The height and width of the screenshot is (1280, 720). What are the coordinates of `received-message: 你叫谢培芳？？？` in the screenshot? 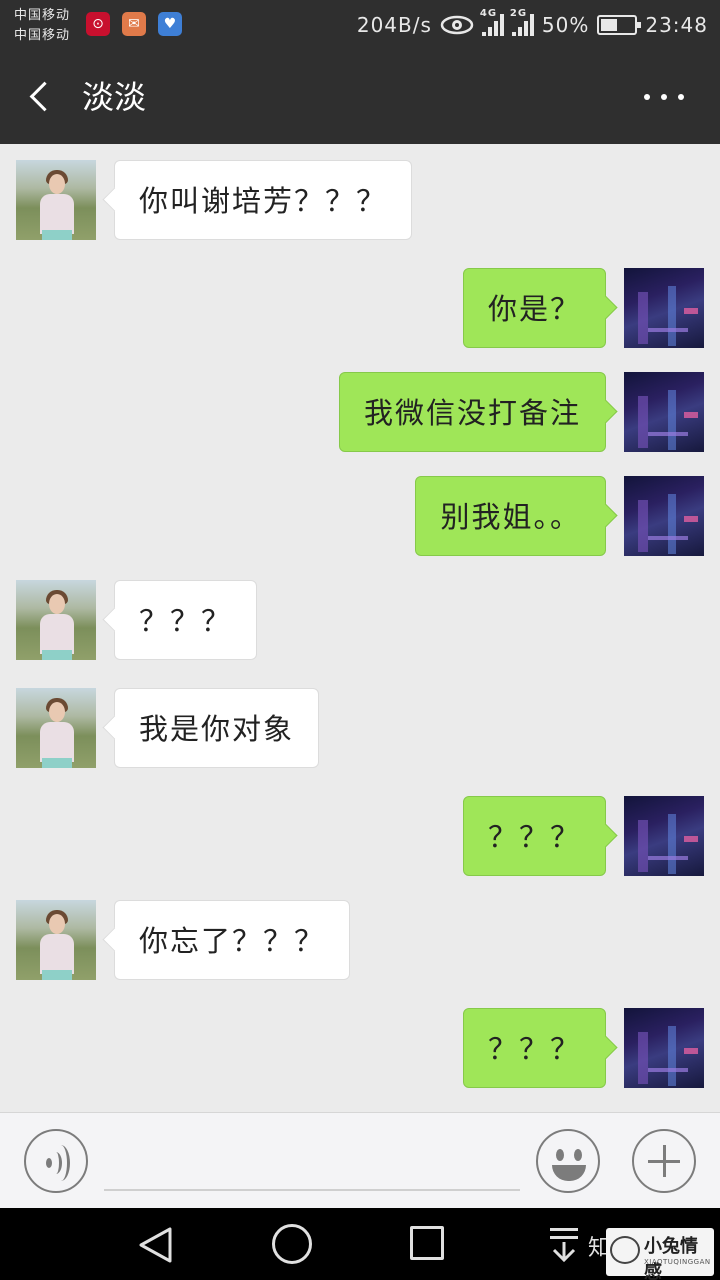 It's located at (263, 200).